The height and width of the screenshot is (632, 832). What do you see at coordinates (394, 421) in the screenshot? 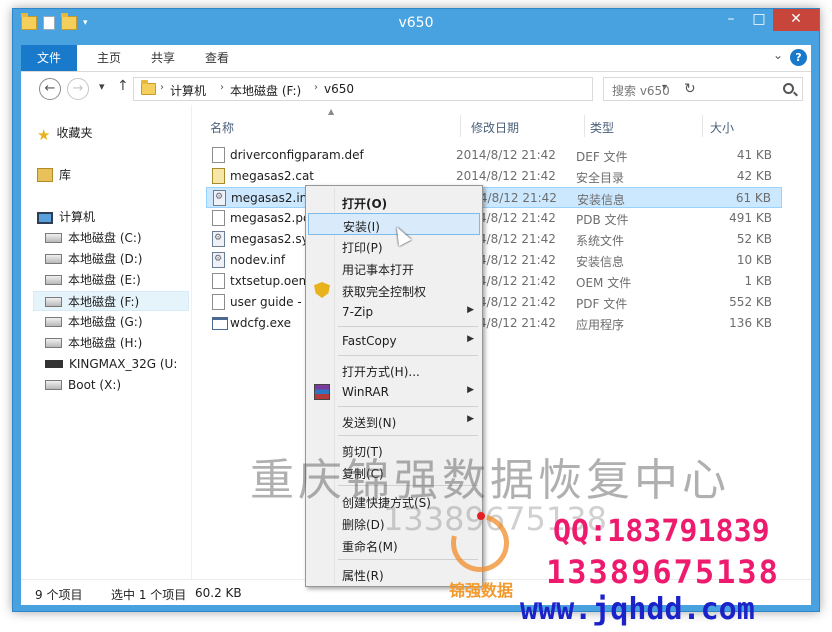
I see `menu-item-send-to: 发送到(N) ▶` at bounding box center [394, 421].